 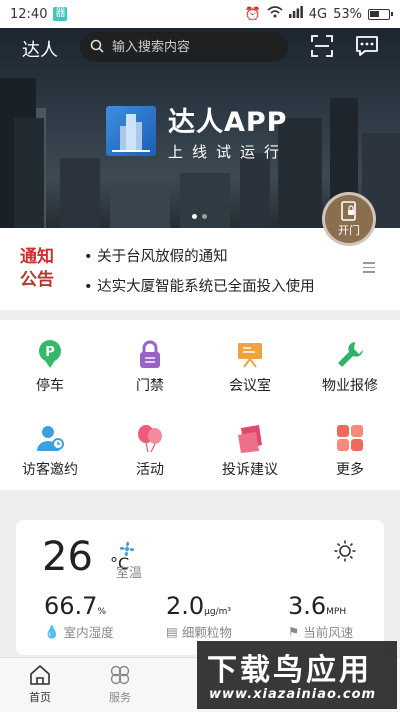 I want to click on tab-home-label: 首页, so click(x=40, y=697).